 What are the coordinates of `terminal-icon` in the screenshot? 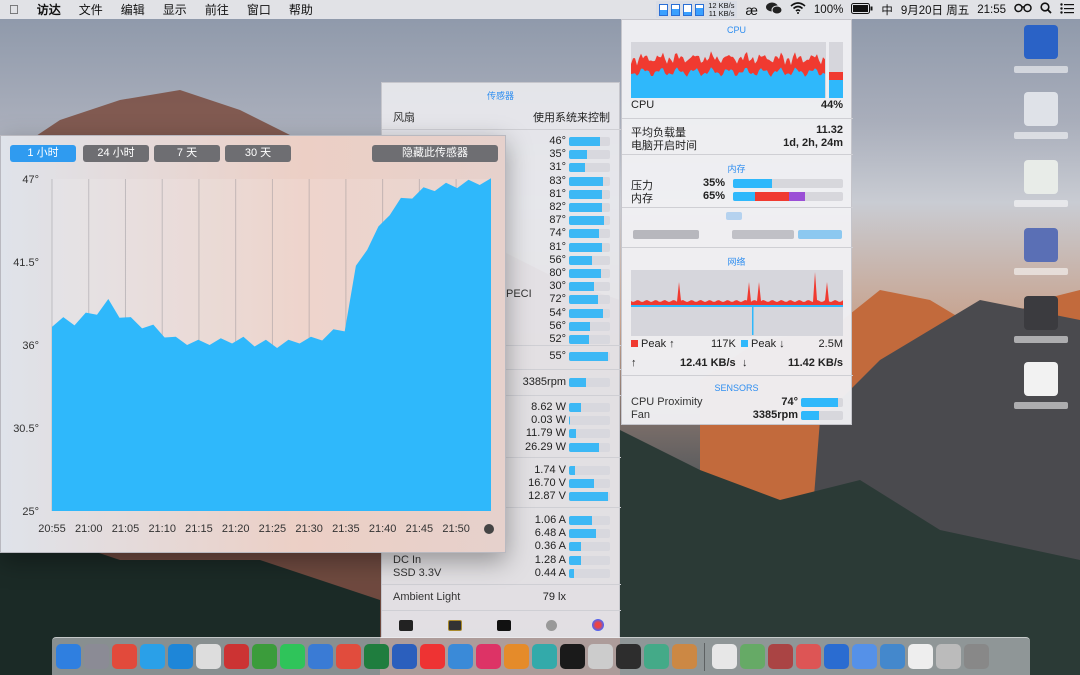 It's located at (503, 625).